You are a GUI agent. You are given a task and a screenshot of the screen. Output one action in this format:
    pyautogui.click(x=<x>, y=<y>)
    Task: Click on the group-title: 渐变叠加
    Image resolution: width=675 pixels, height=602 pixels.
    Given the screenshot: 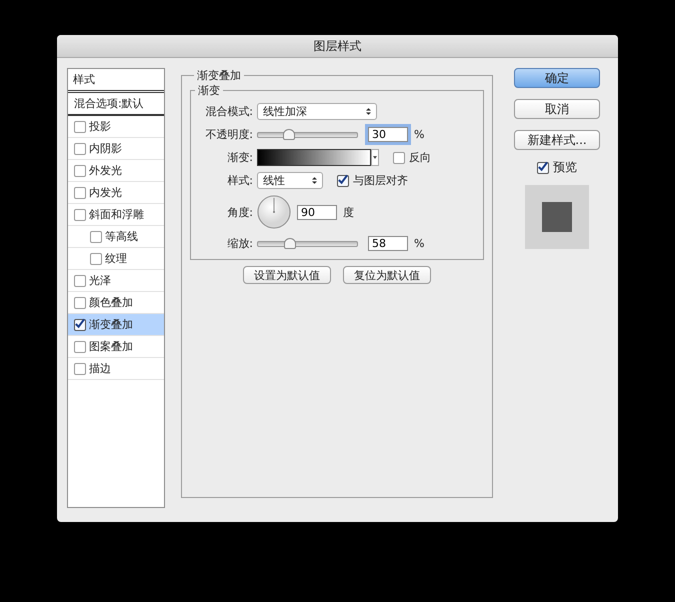 What is the action you would take?
    pyautogui.click(x=219, y=75)
    